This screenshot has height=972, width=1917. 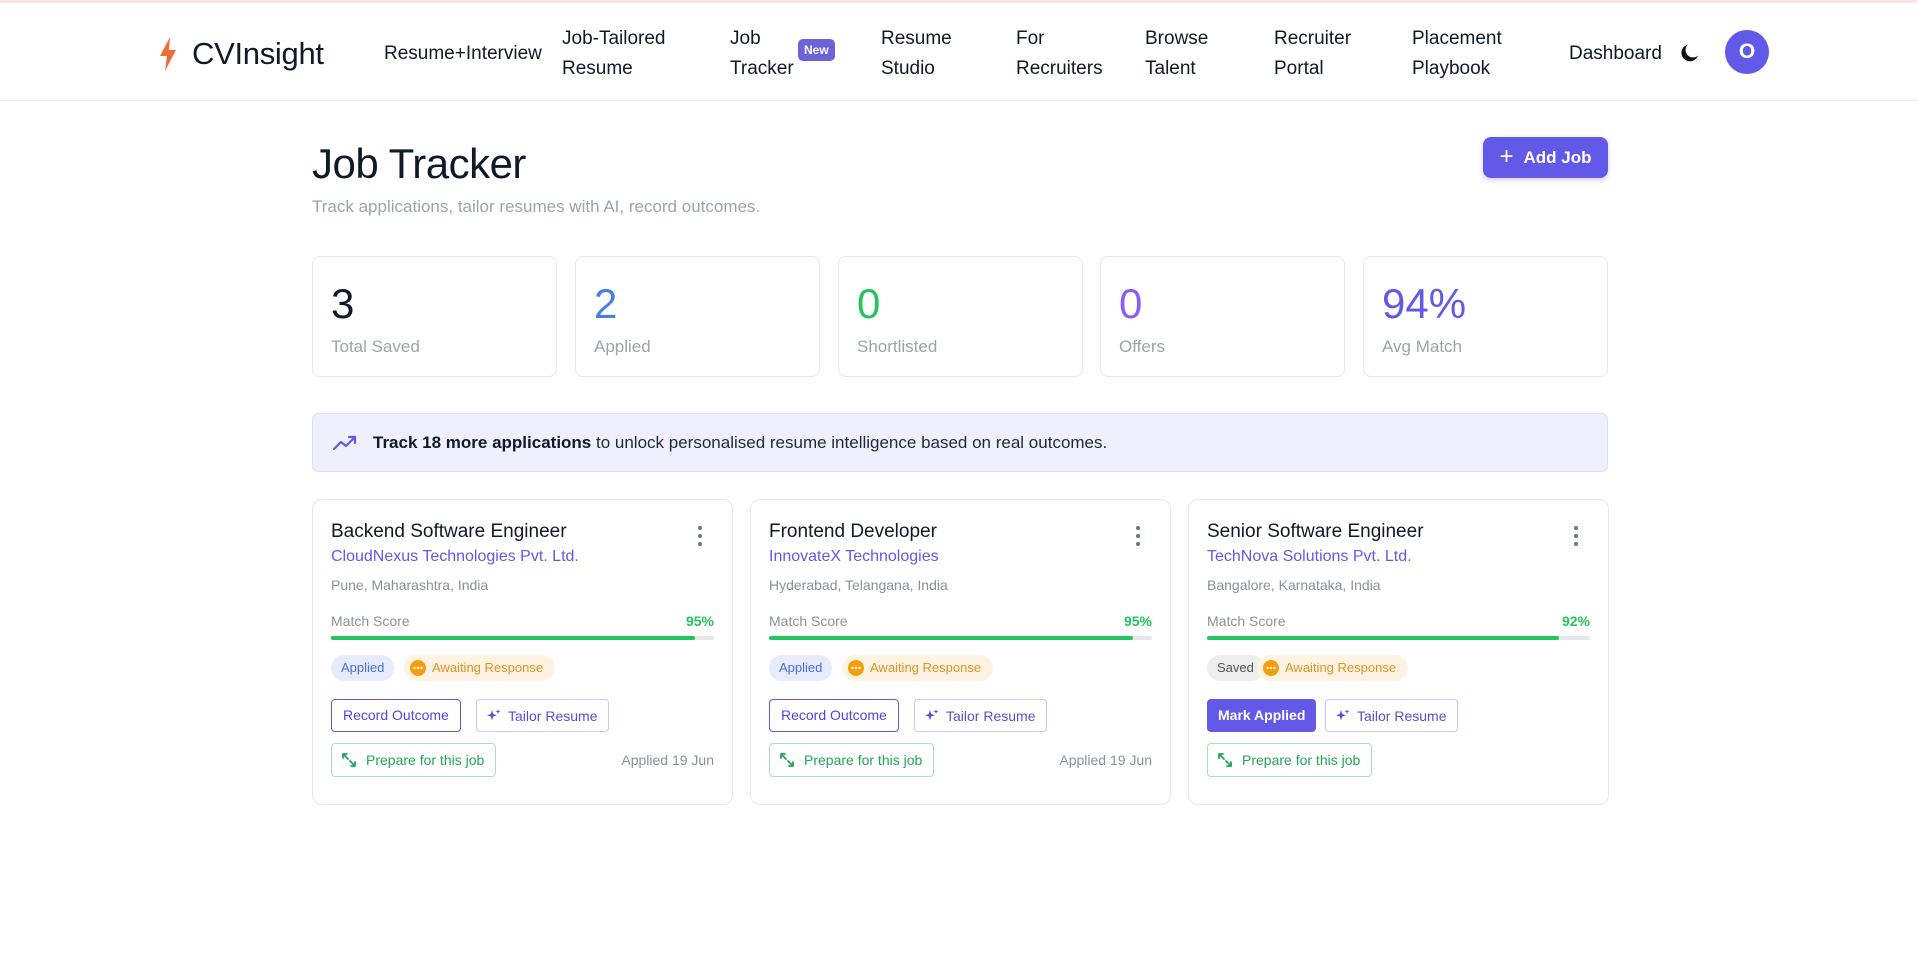 I want to click on nav-for-recruiters: For Recruiters, so click(x=1059, y=54).